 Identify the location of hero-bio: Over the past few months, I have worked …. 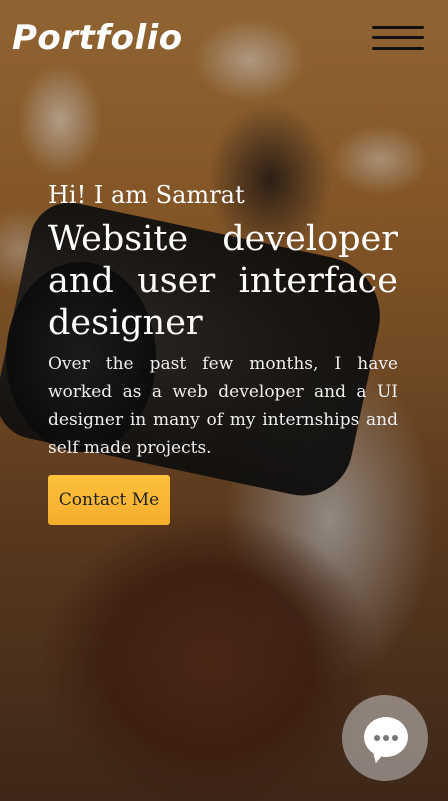
(223, 406).